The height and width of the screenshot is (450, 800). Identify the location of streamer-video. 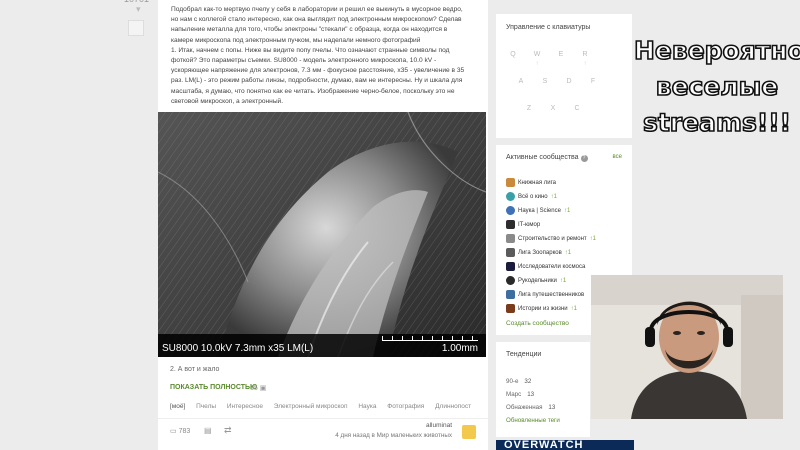
(687, 347).